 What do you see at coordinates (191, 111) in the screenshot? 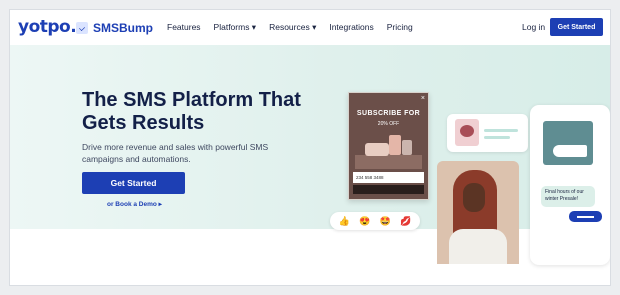
I see `hero-headline: The SMS Platform That Gets Results` at bounding box center [191, 111].